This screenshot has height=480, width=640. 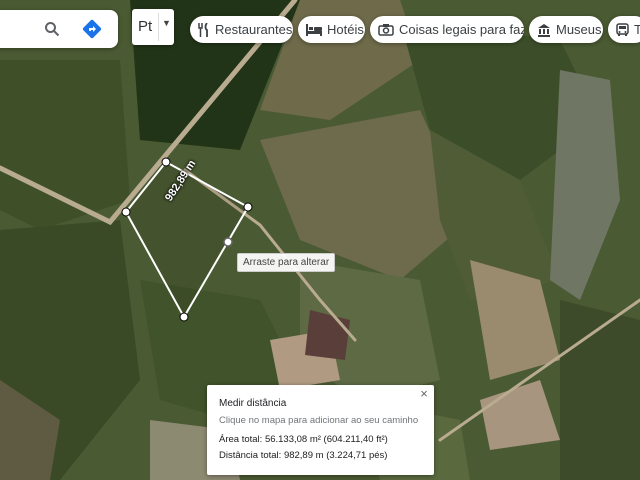 I want to click on chip-restaurants: Restaurantes, so click(x=241, y=29).